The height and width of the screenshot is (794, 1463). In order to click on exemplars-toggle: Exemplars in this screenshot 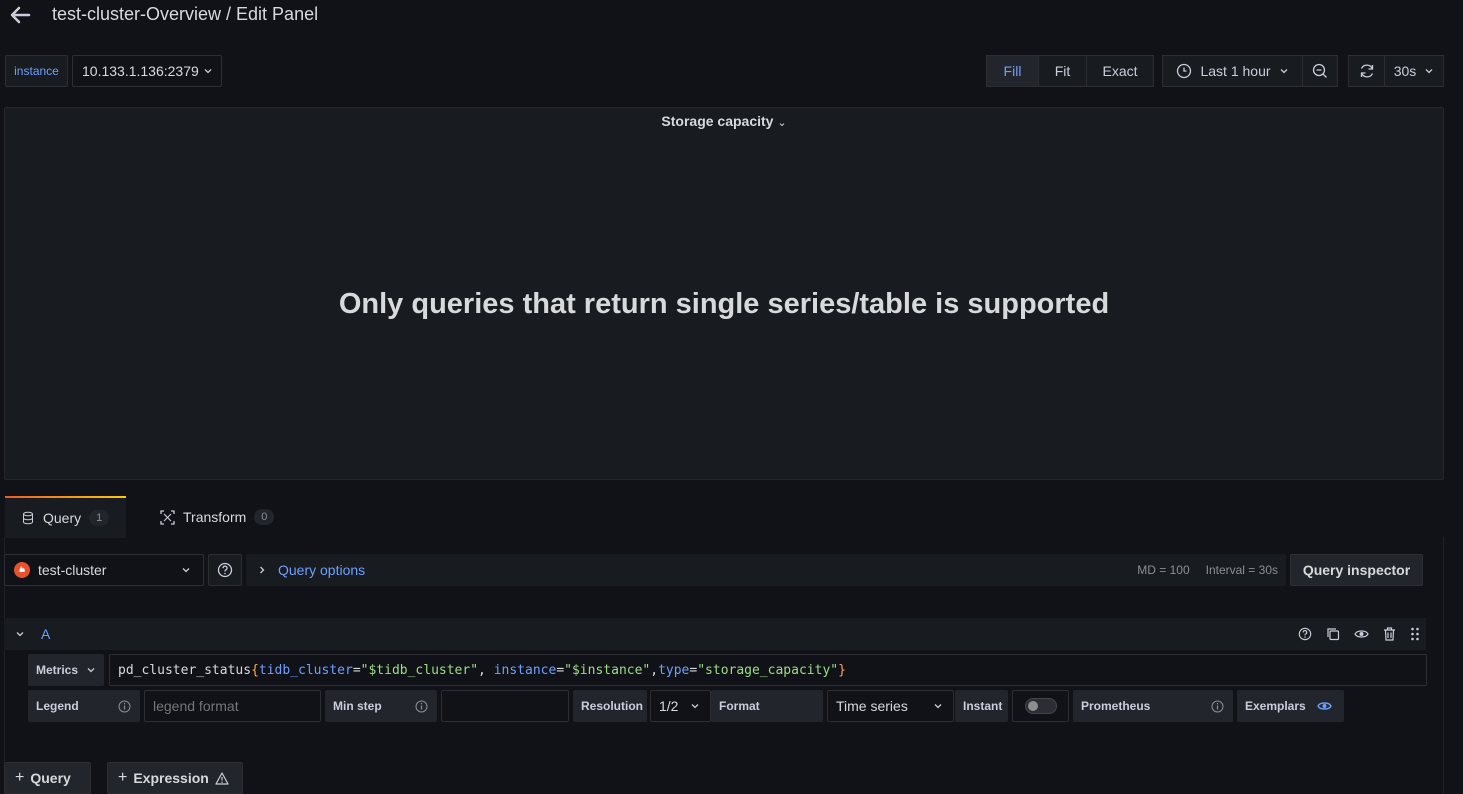, I will do `click(1290, 706)`.